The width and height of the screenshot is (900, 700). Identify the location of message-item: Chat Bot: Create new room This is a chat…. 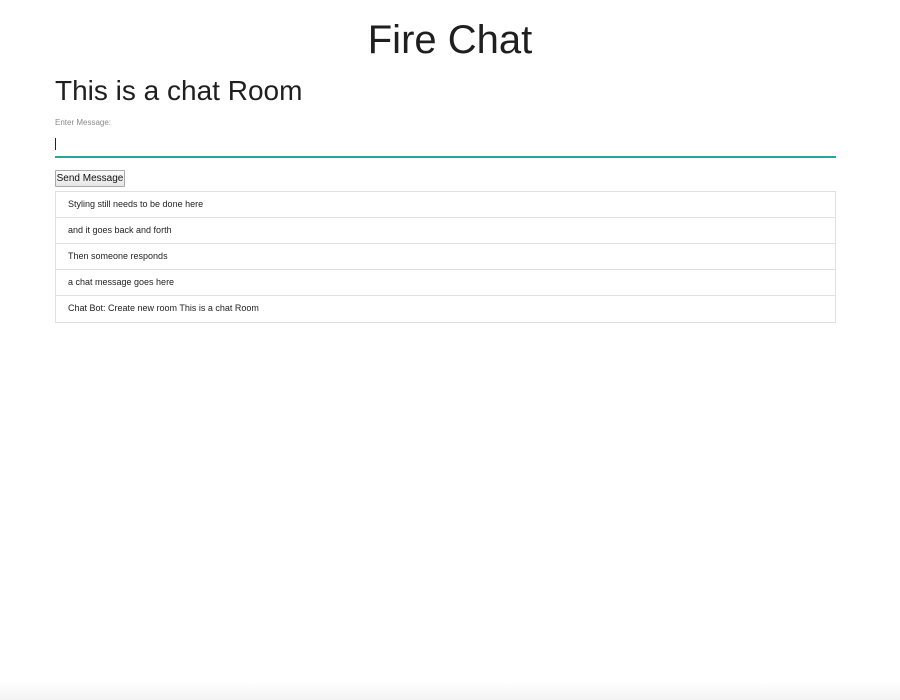
(445, 309).